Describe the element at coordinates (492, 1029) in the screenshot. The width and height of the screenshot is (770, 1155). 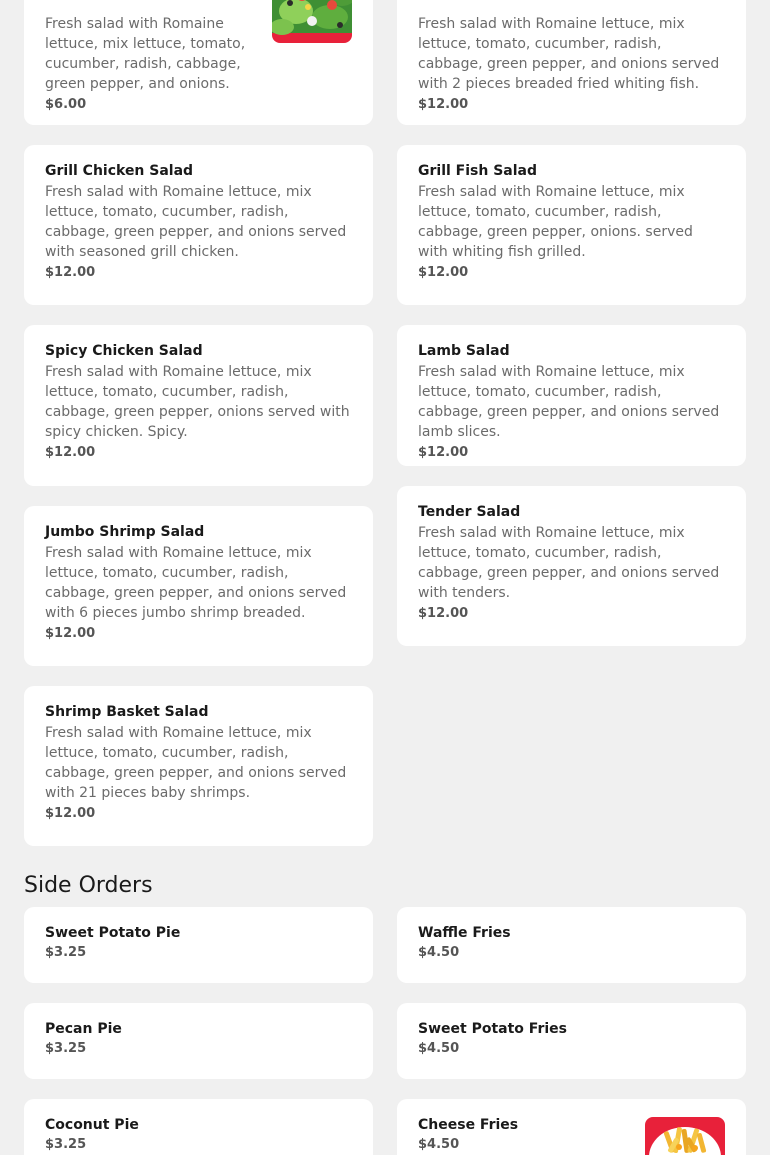
I see `menu-item-name: Sweet Potato Fries` at that location.